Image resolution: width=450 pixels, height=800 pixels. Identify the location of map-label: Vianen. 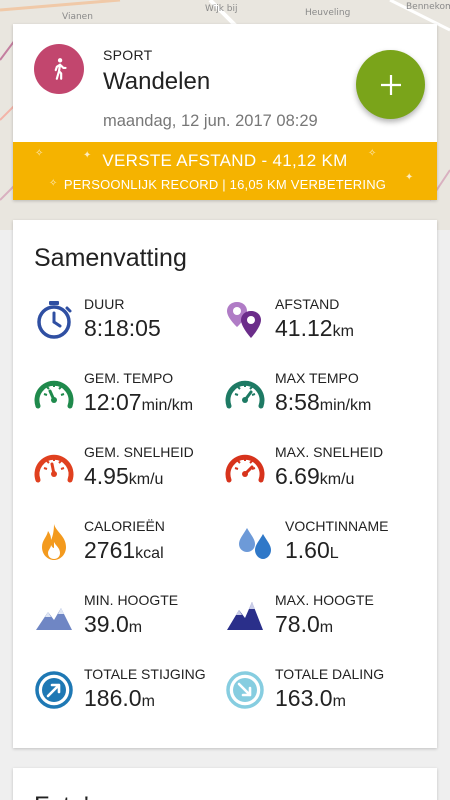
(77, 17).